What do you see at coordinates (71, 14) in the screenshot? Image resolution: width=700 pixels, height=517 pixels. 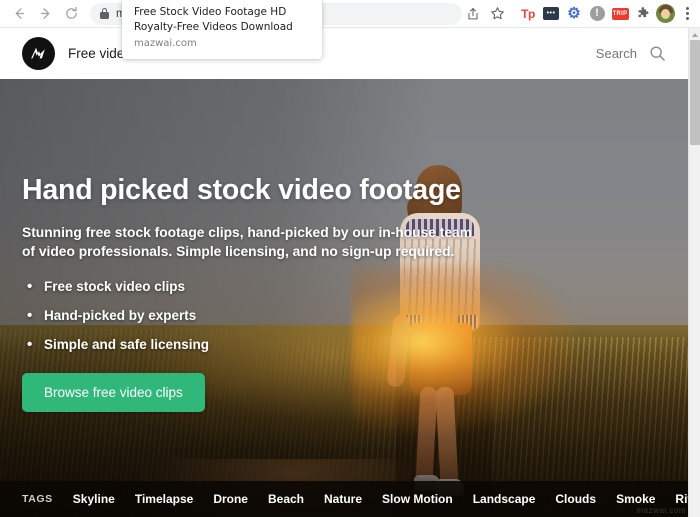 I see `reload-icon` at bounding box center [71, 14].